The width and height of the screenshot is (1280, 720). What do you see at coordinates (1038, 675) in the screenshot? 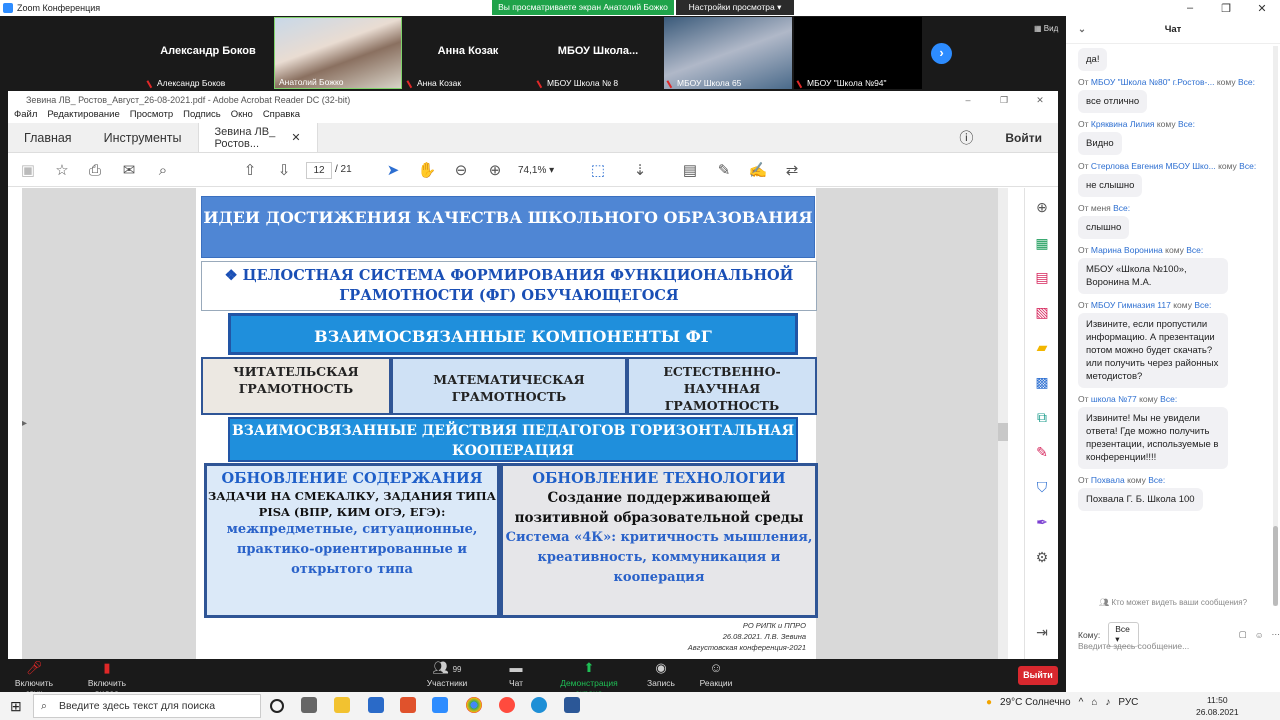
I see `leave-button: Выйти` at bounding box center [1038, 675].